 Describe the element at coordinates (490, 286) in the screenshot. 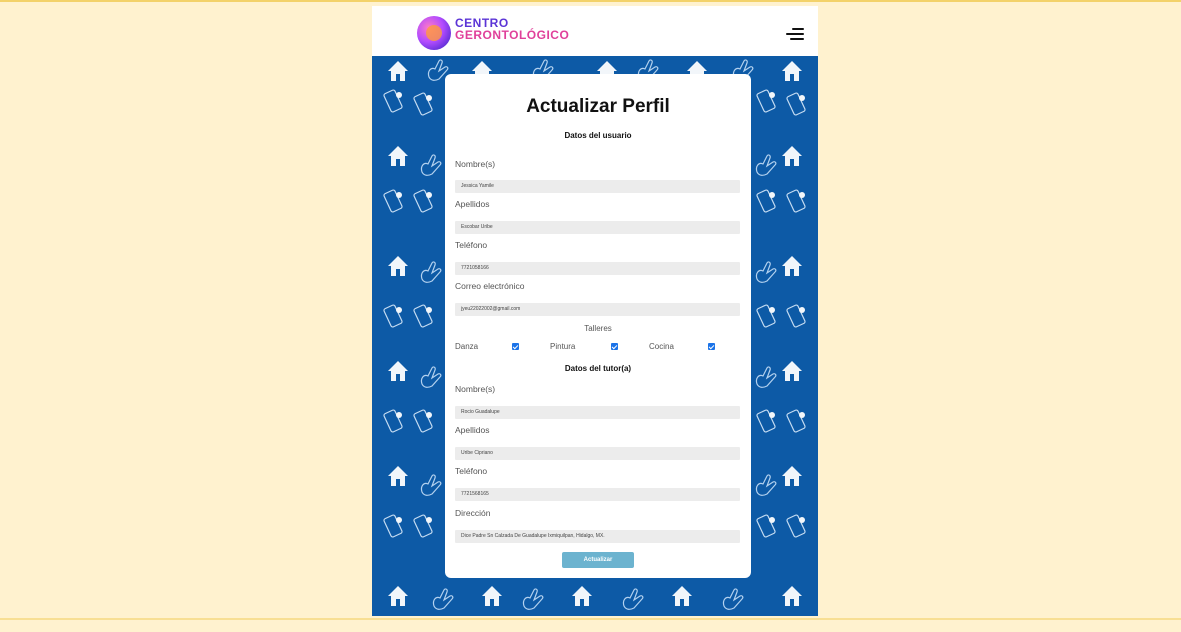

I see `user-email-label: Correo electrónico` at that location.